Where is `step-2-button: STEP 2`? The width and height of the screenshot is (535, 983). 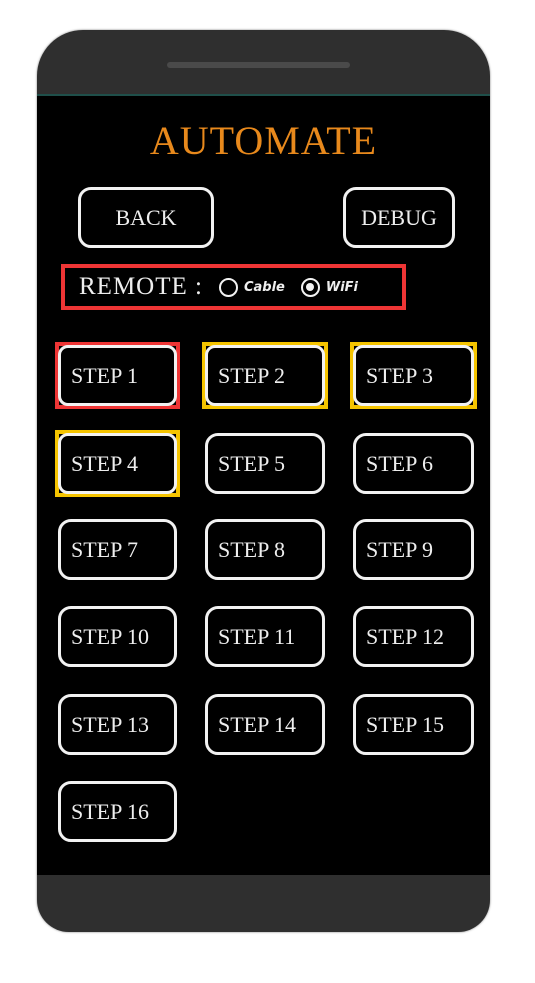
step-2-button: STEP 2 is located at coordinates (265, 375).